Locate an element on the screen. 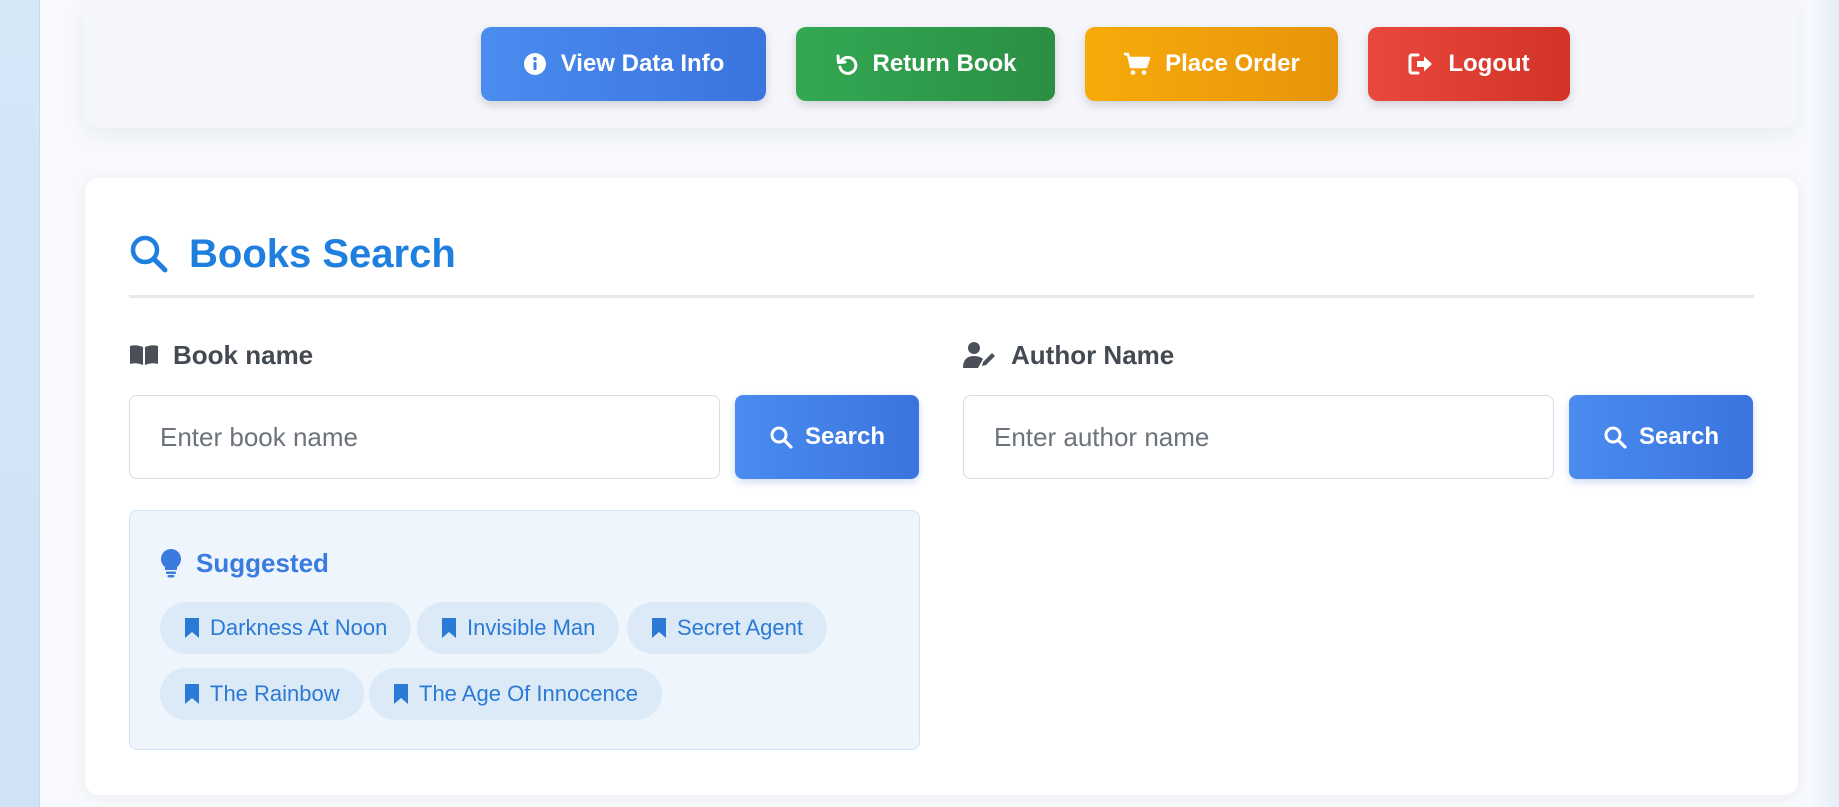 The height and width of the screenshot is (807, 1839). books-search-heading: Books Search is located at coordinates (292, 254).